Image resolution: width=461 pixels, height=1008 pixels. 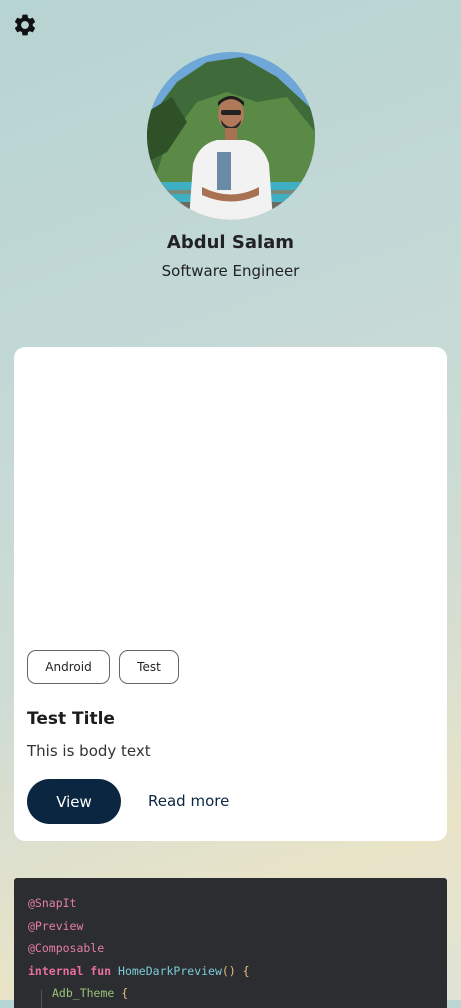 I want to click on code-punct: () {, so click(x=235, y=971).